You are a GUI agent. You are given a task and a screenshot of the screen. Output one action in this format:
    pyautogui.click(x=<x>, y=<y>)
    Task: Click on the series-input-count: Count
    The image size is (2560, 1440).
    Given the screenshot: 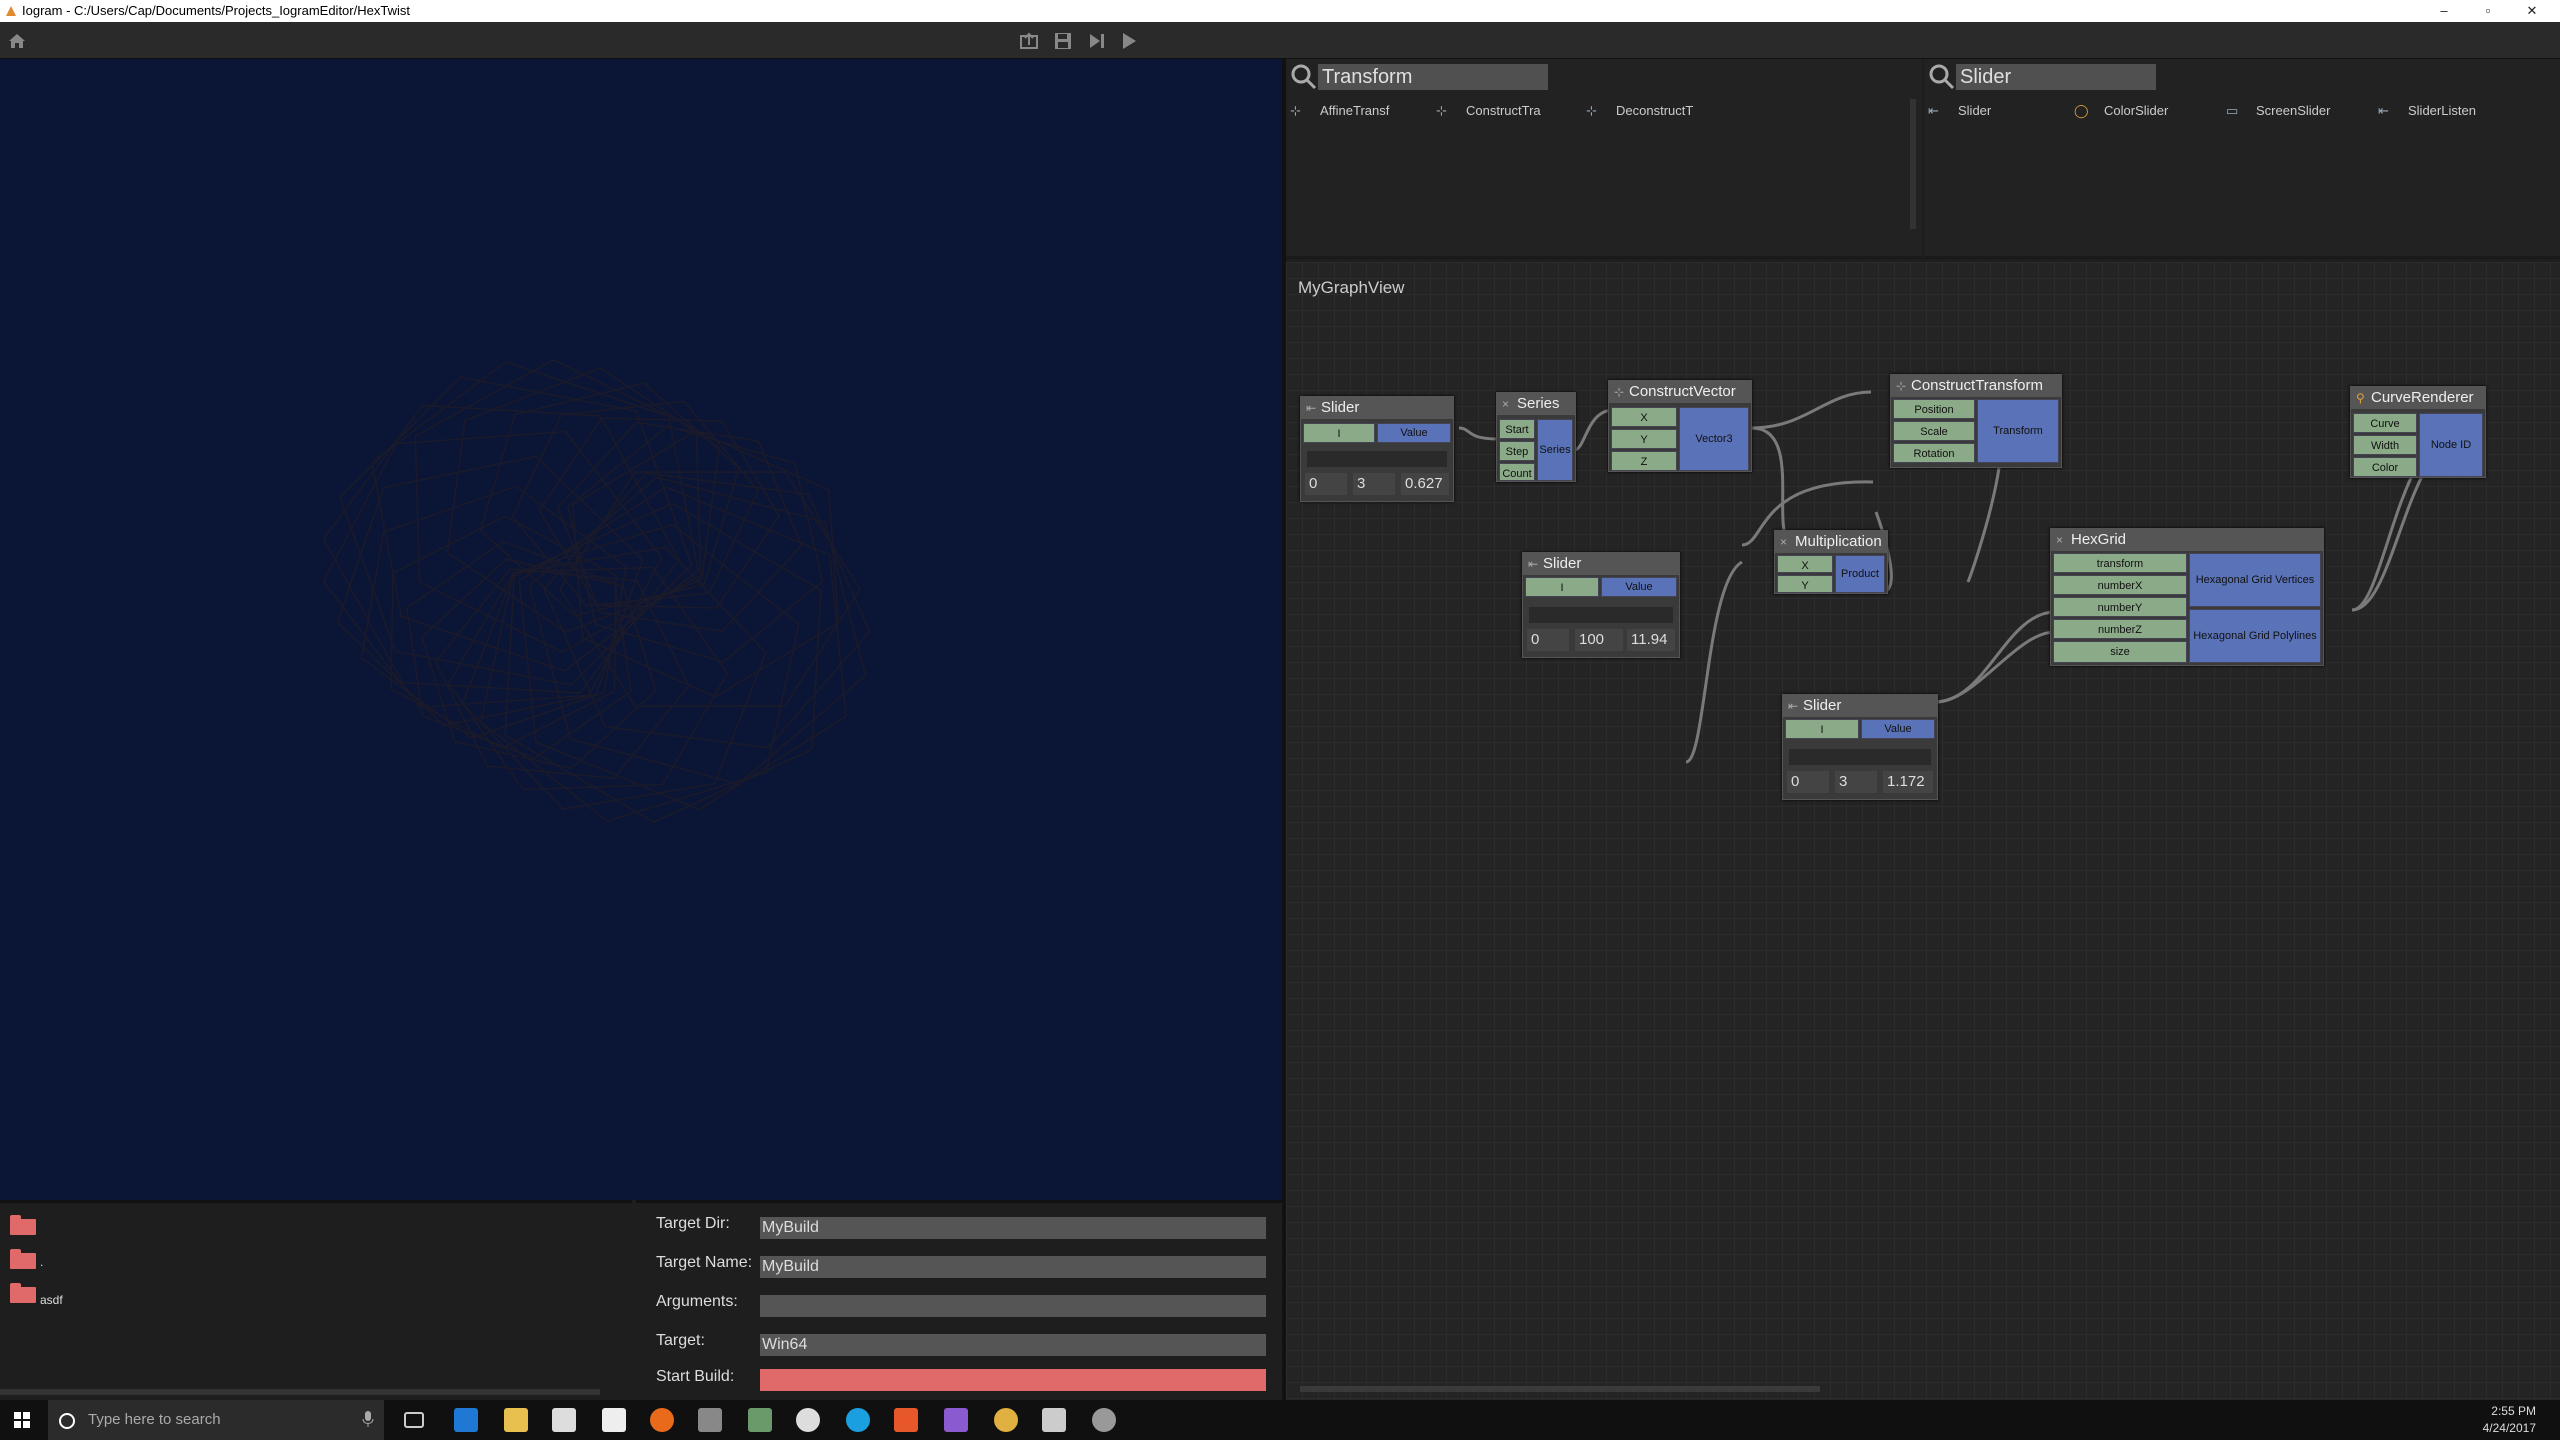 What is the action you would take?
    pyautogui.click(x=1517, y=472)
    